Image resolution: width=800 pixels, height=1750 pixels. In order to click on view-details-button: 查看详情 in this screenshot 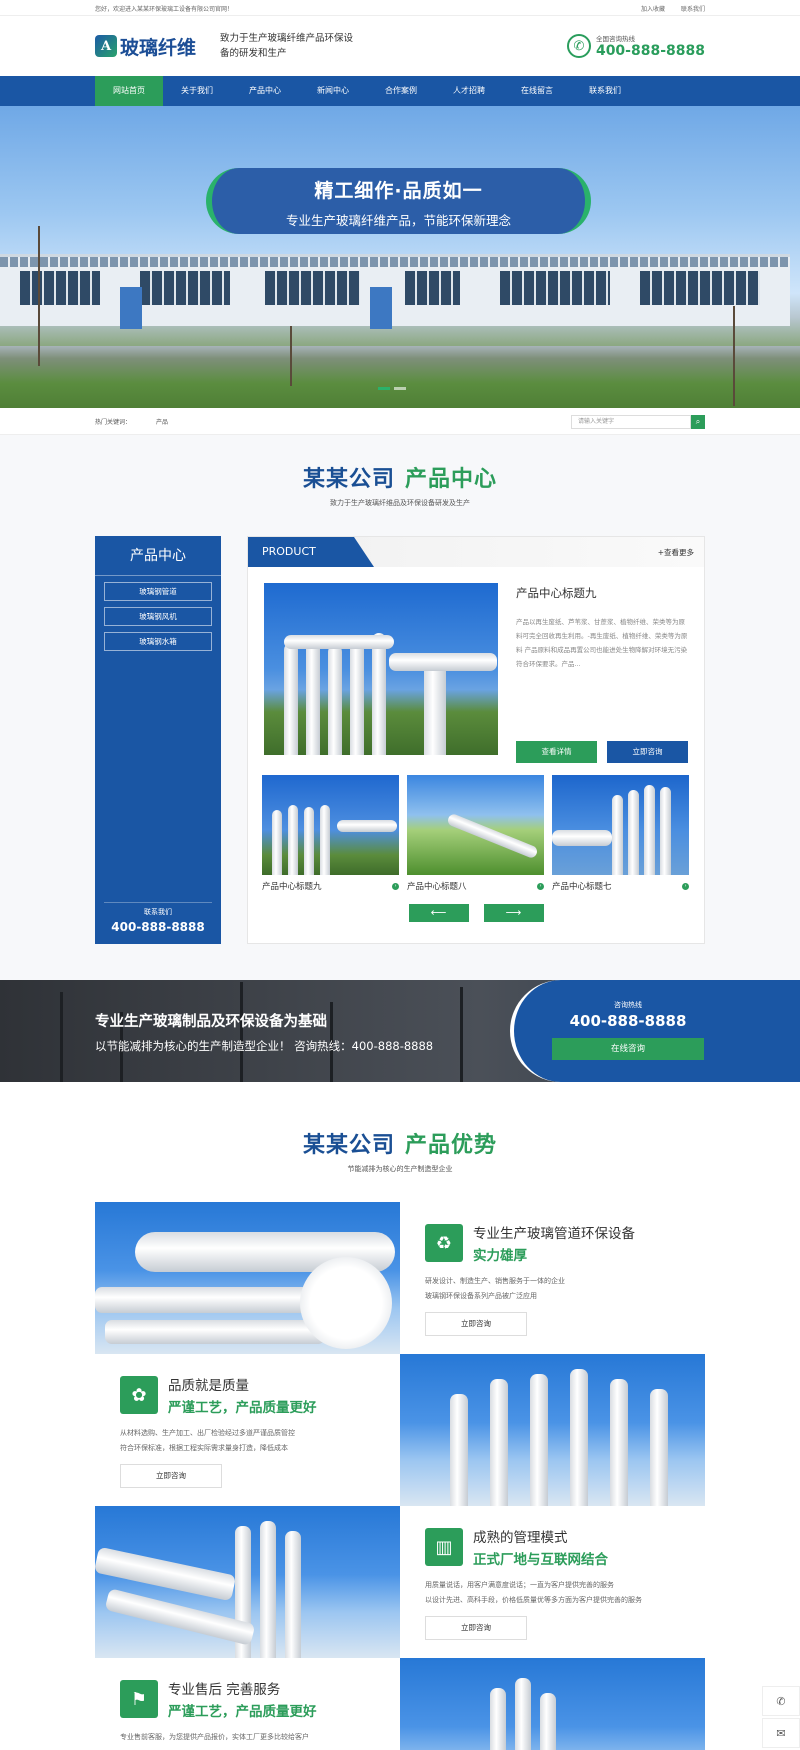, I will do `click(556, 752)`.